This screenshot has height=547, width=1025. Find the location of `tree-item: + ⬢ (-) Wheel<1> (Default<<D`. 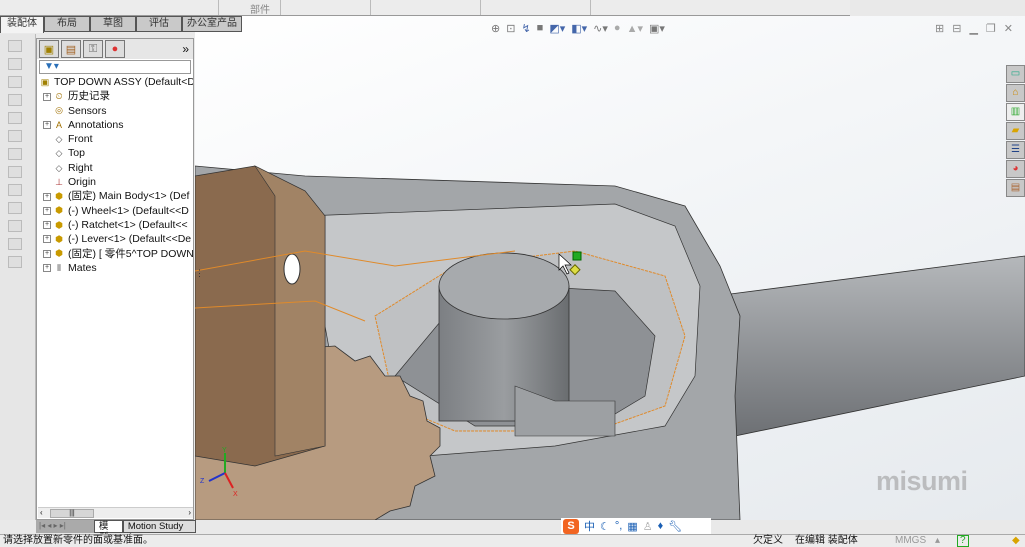

tree-item: + ⬢ (-) Wheel<1> (Default<<D is located at coordinates (115, 211).